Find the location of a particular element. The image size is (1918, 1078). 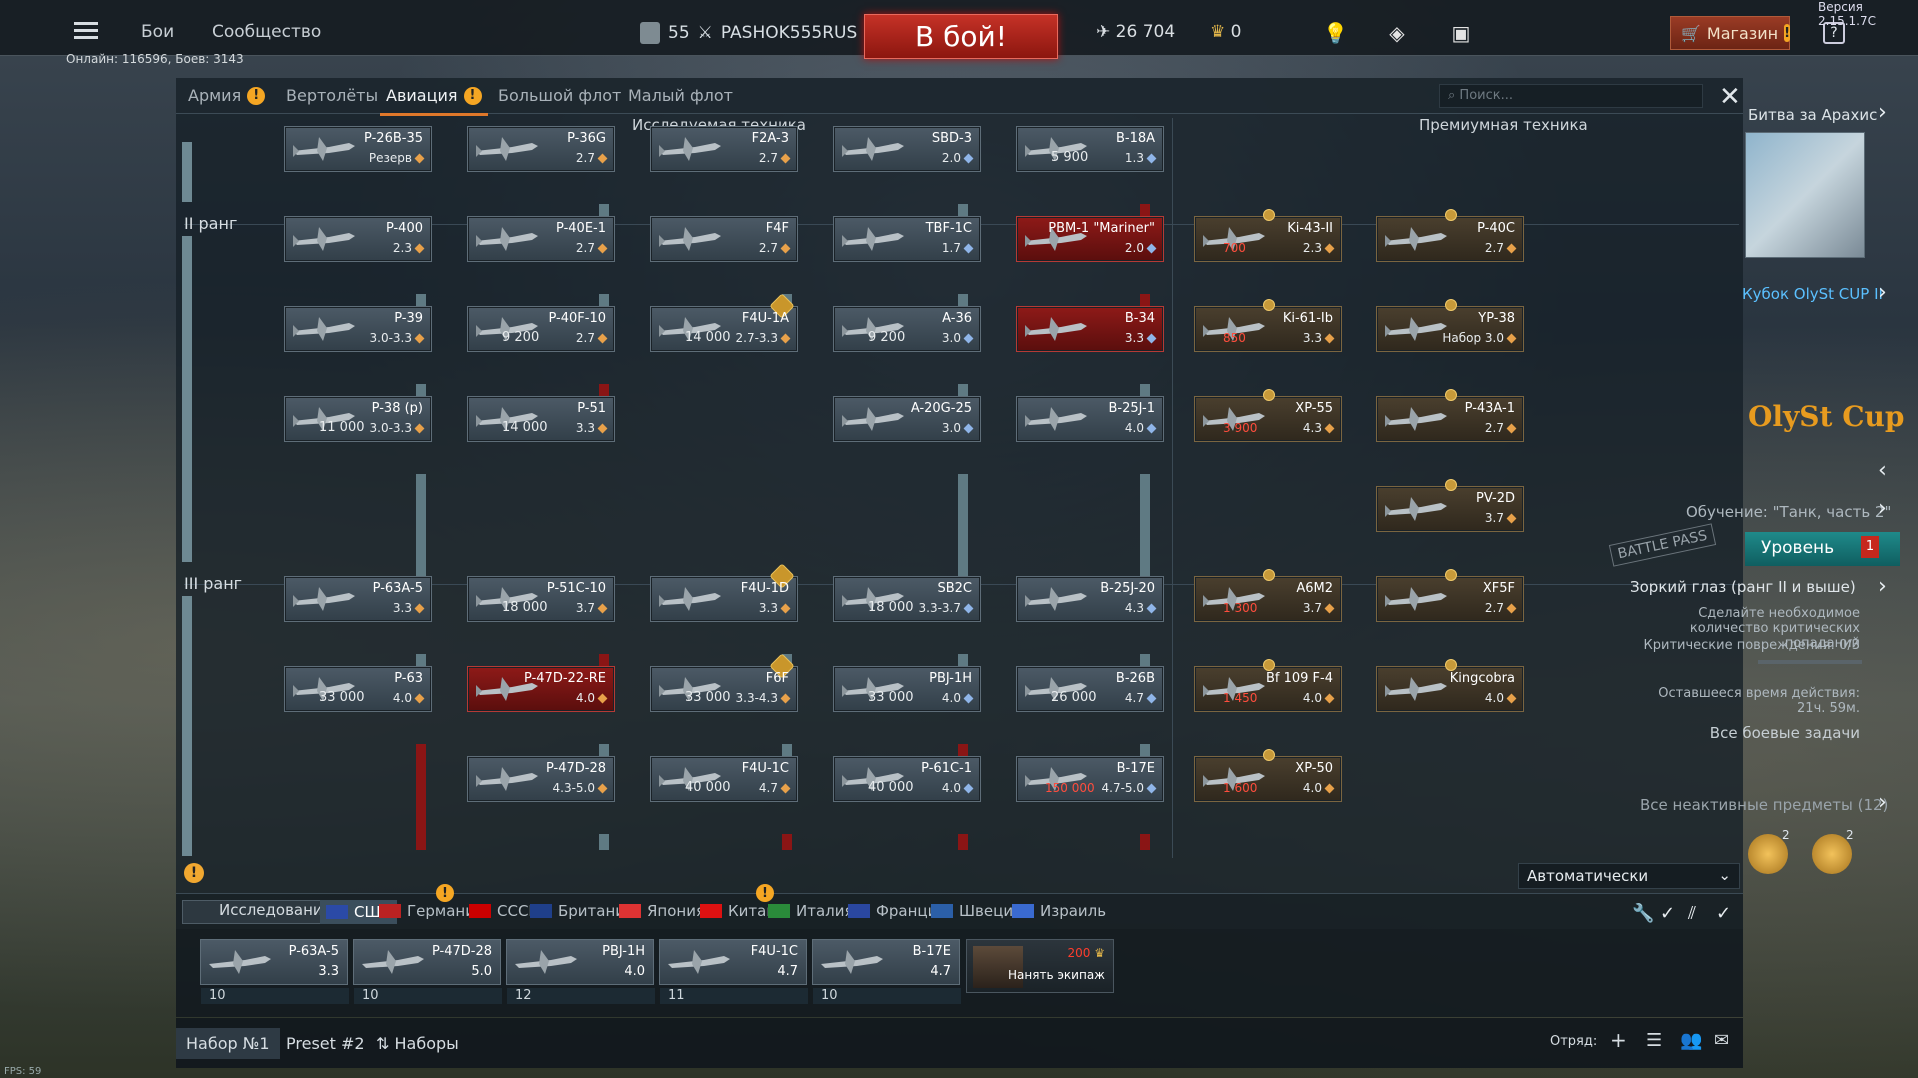

vehicle-card: TBF-1C 1.7 is located at coordinates (907, 239).